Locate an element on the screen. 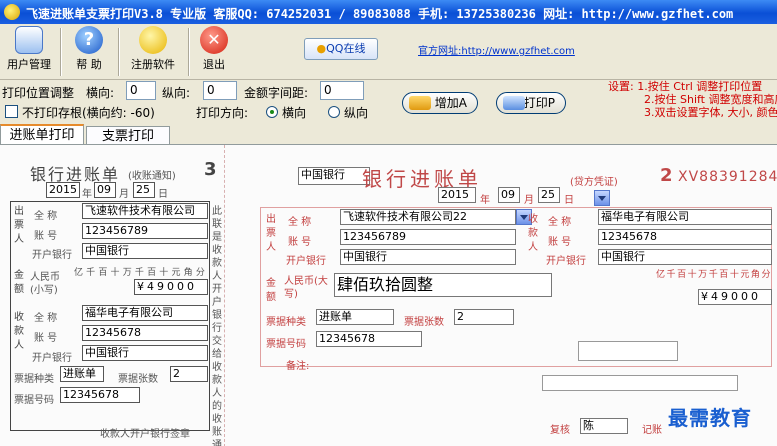  review-label: 复核 is located at coordinates (560, 430).